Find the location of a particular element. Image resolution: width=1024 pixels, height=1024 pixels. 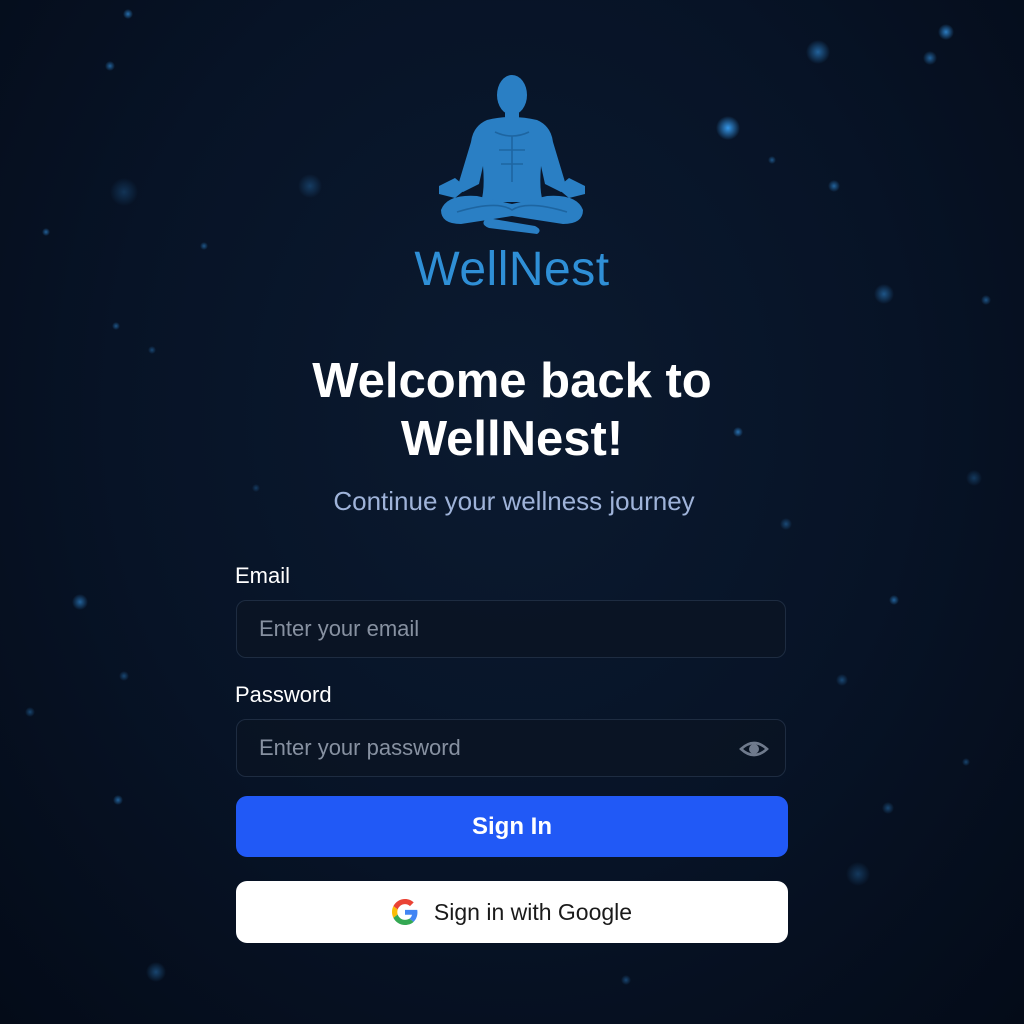

sign-in-button-label: Sign In is located at coordinates (512, 826).